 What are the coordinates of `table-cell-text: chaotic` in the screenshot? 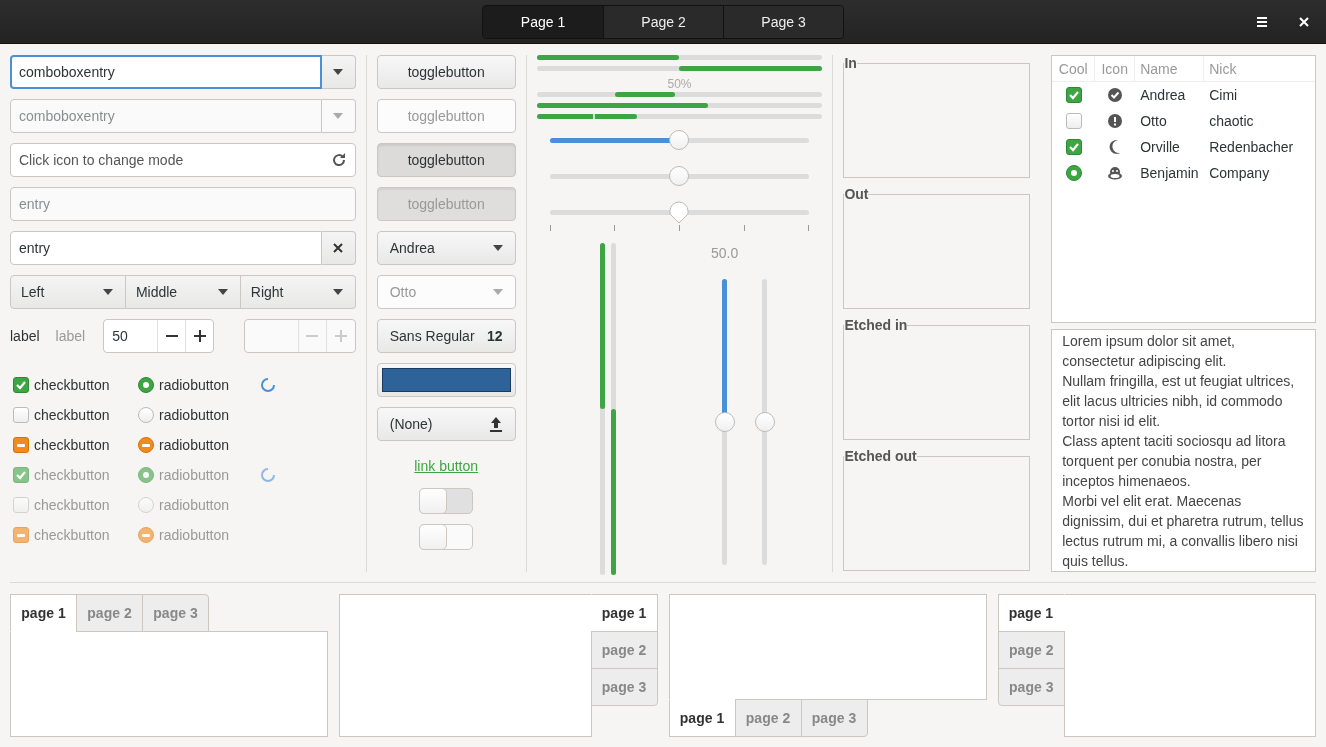 It's located at (1231, 121).